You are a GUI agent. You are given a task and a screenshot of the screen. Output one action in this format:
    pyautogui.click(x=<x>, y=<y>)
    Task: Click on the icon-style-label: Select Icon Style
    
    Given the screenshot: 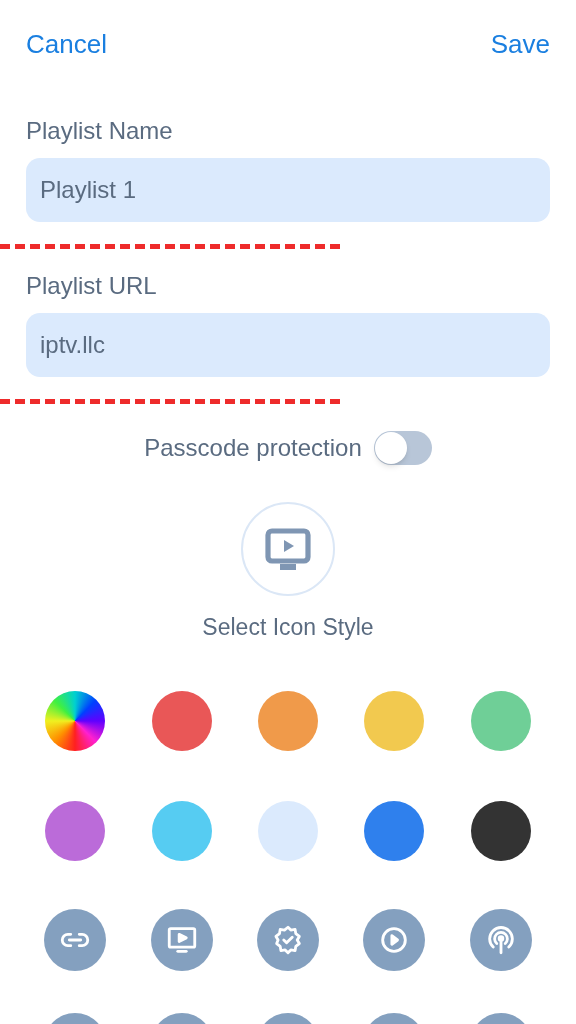 What is the action you would take?
    pyautogui.click(x=288, y=627)
    